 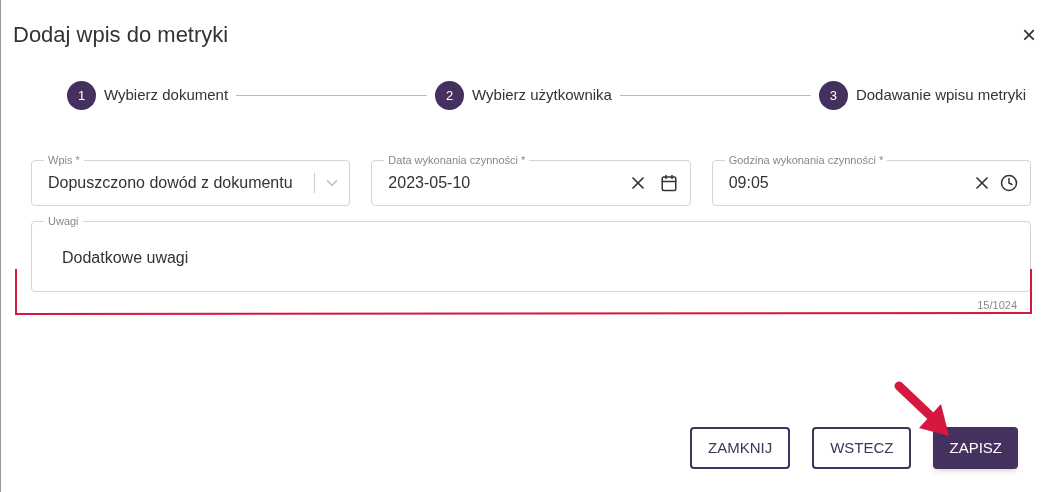 What do you see at coordinates (862, 448) in the screenshot?
I see `dialog-button: WSTECZ` at bounding box center [862, 448].